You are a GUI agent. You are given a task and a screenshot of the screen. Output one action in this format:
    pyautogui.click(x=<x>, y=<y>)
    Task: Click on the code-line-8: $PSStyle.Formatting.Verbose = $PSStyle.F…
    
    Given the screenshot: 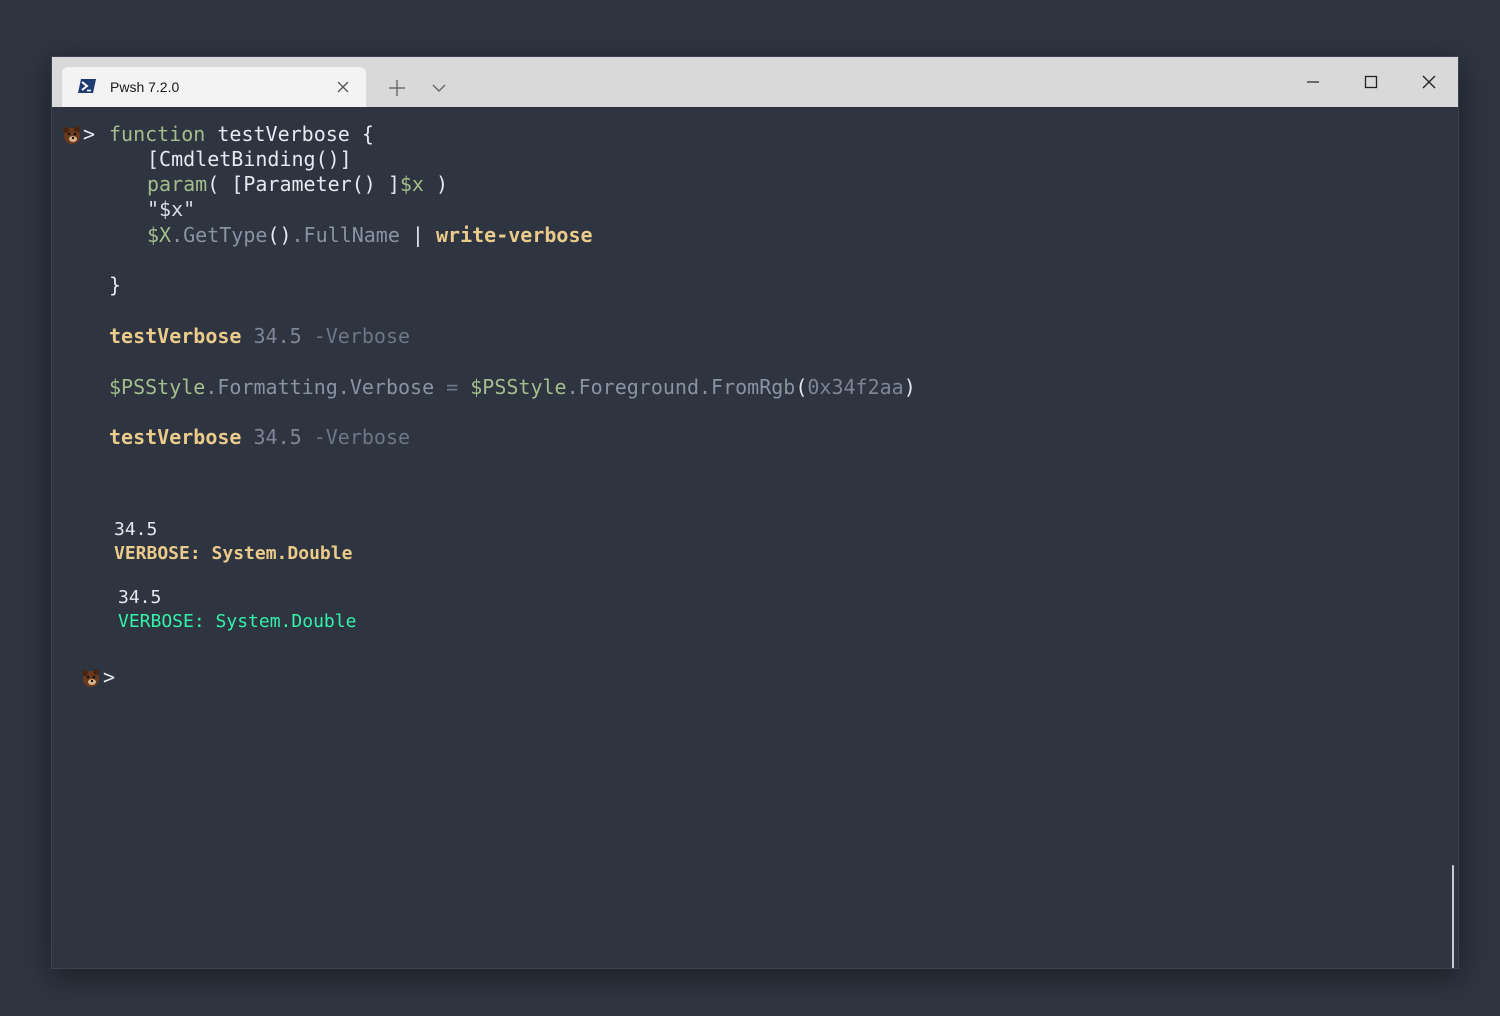 What is the action you would take?
    pyautogui.click(x=512, y=387)
    